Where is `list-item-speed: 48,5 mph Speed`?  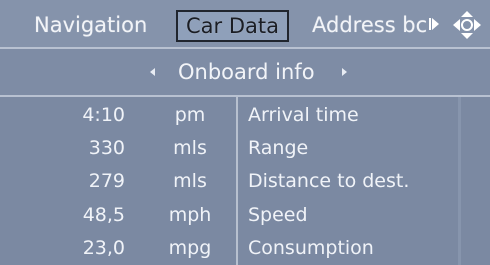 list-item-speed: 48,5 mph Speed is located at coordinates (245, 215).